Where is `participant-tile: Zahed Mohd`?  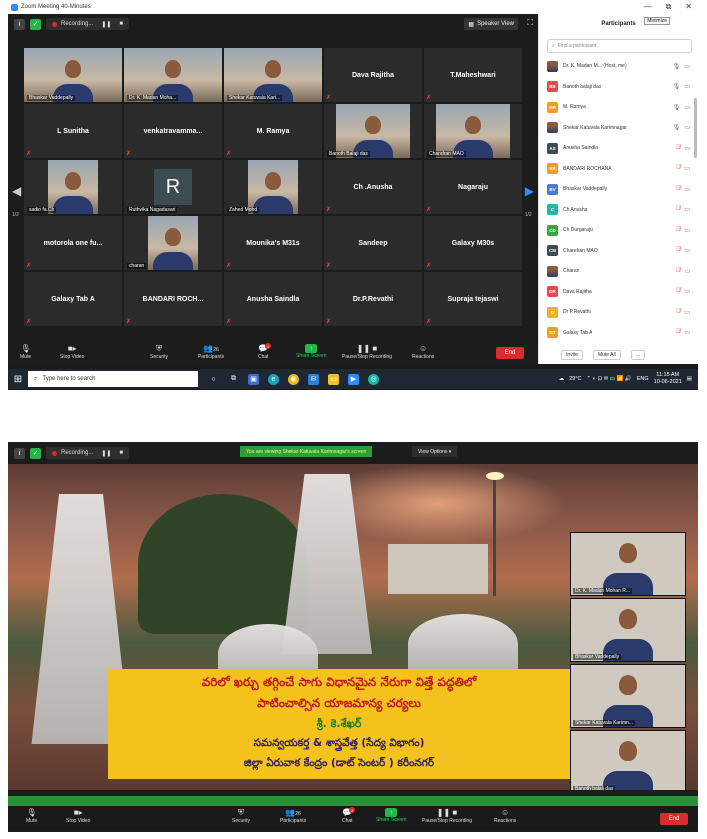
participant-tile: Zahed Mohd is located at coordinates (273, 187).